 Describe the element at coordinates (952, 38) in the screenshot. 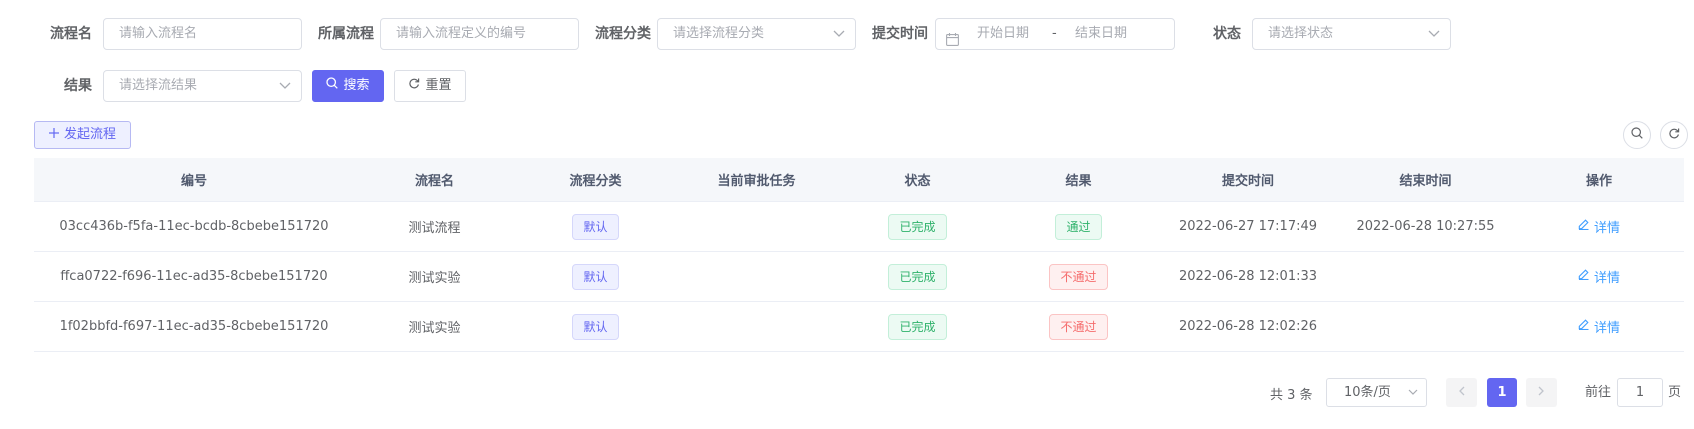

I see `calendar-icon` at that location.